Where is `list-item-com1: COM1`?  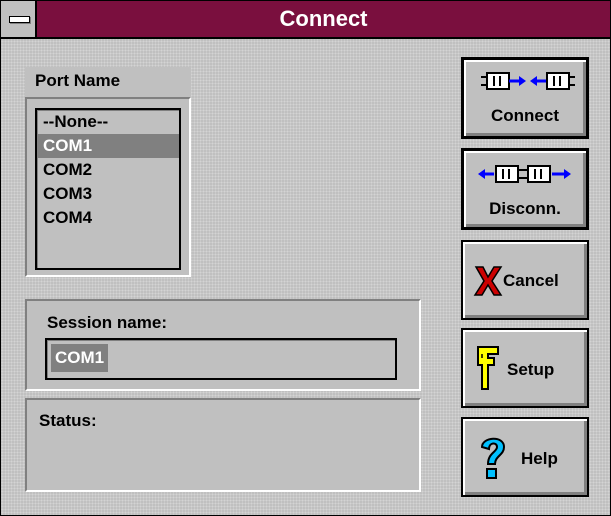
list-item-com1: COM1 is located at coordinates (108, 146).